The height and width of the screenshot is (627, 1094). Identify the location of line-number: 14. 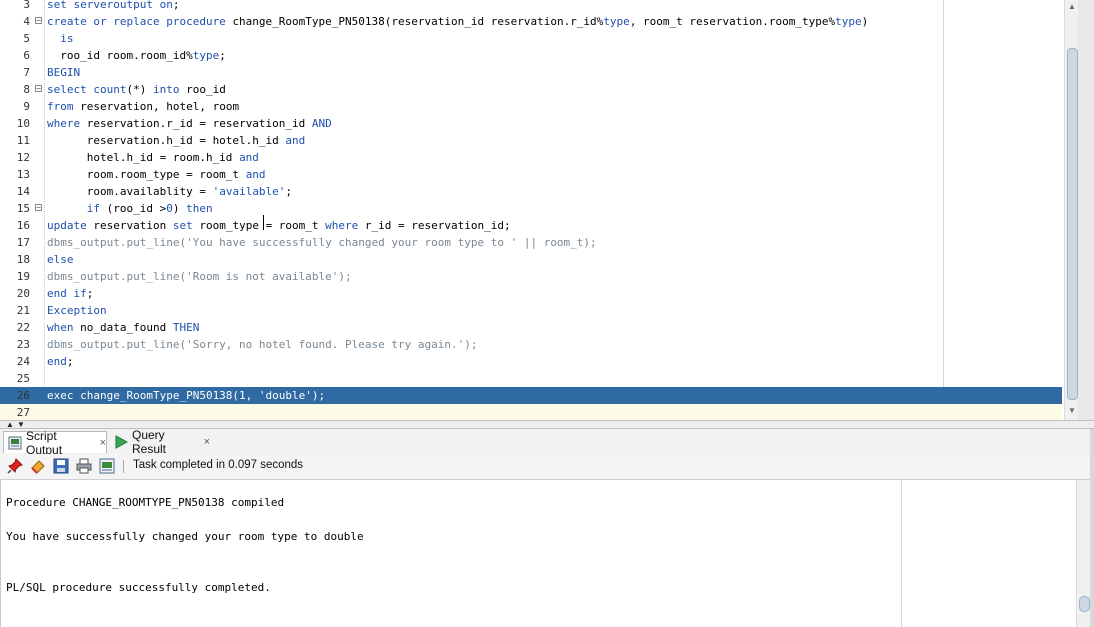
(23, 191).